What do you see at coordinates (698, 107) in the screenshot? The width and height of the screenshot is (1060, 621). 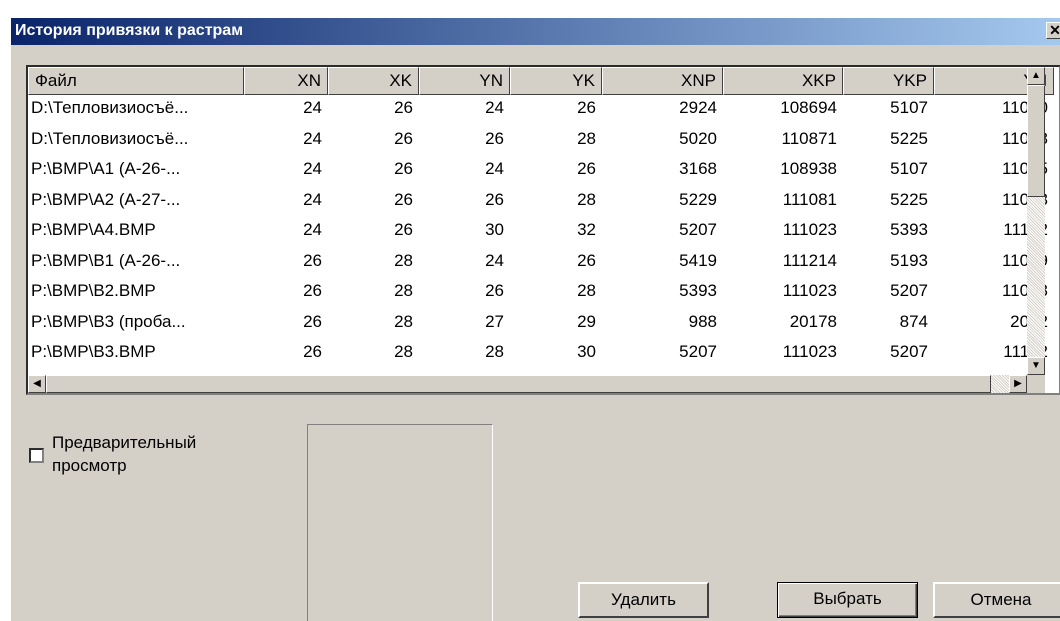 I see `table-cell: 2924` at bounding box center [698, 107].